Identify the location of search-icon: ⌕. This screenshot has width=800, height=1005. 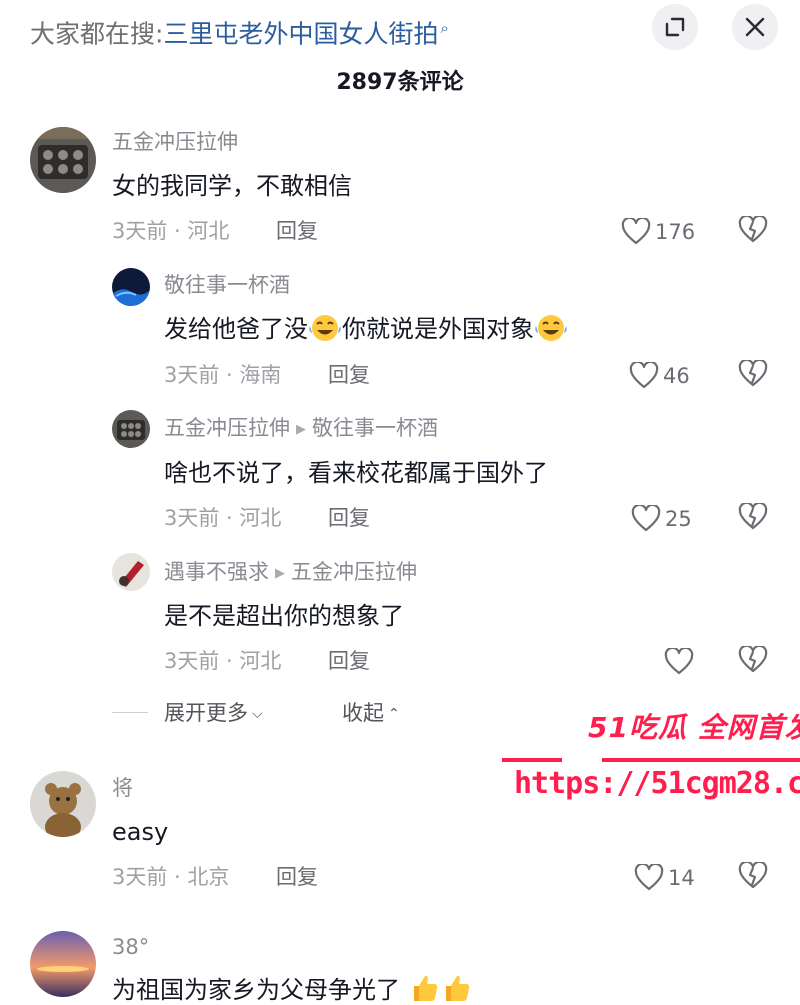
(444, 28).